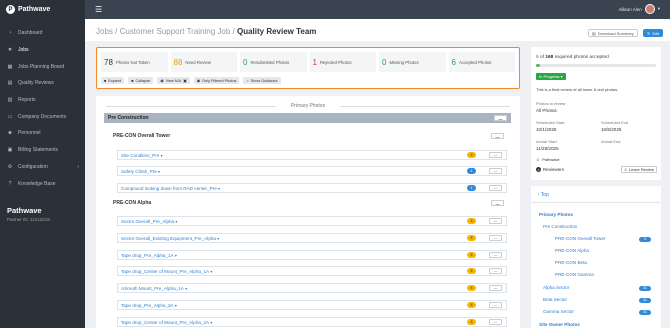  What do you see at coordinates (649, 9) in the screenshot?
I see `avatar` at bounding box center [649, 9].